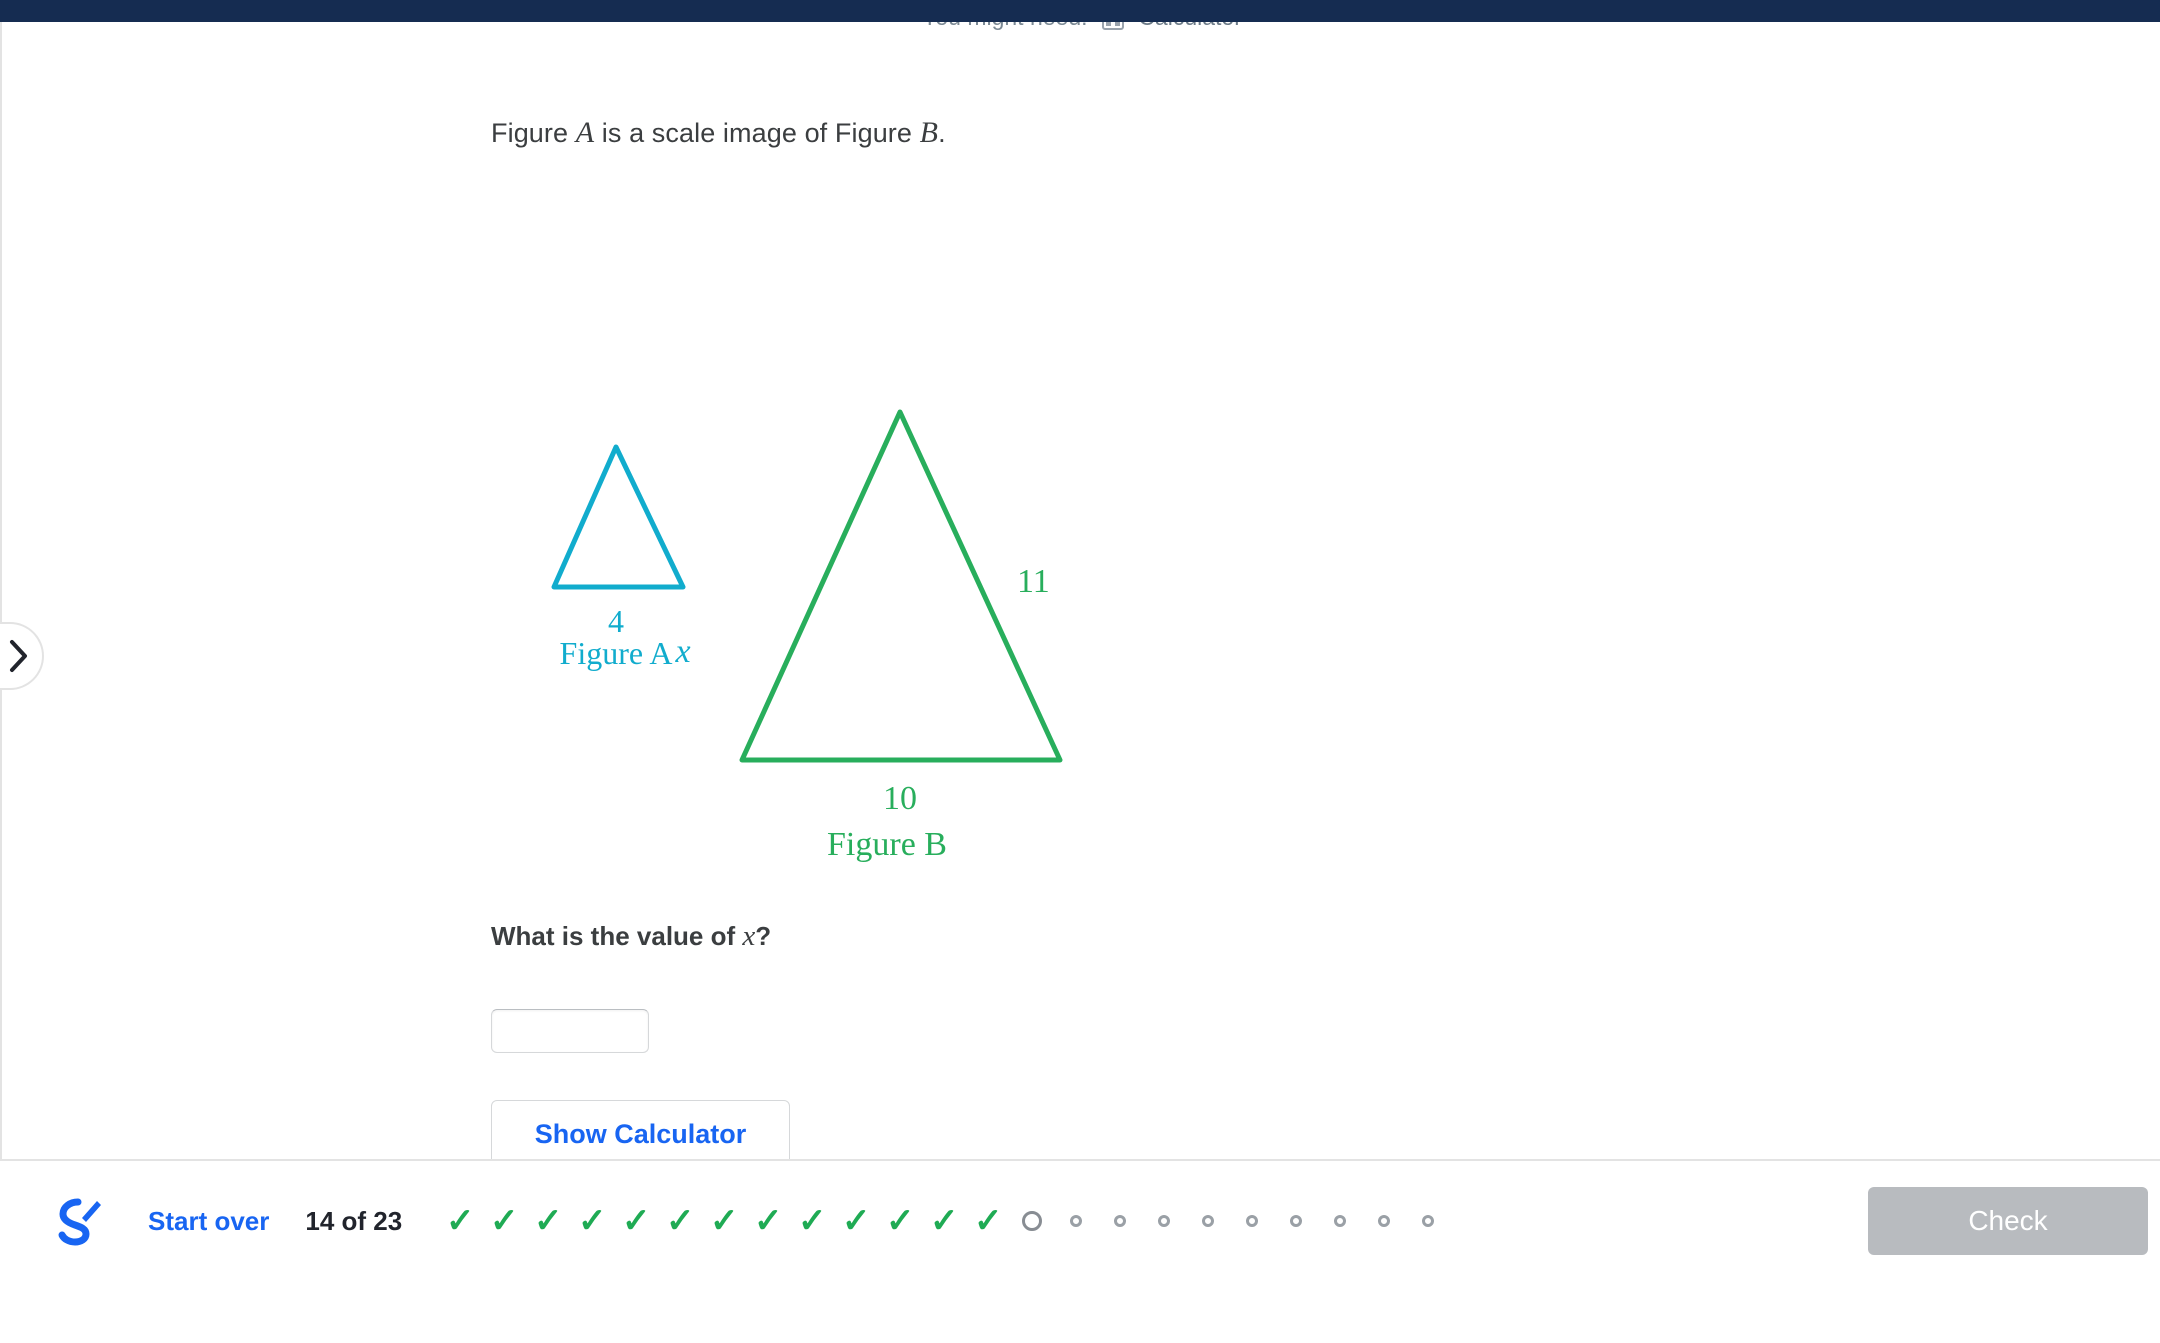  Describe the element at coordinates (757, 133) in the screenshot. I see `statement-text-2: is a scale image of Figure` at that location.